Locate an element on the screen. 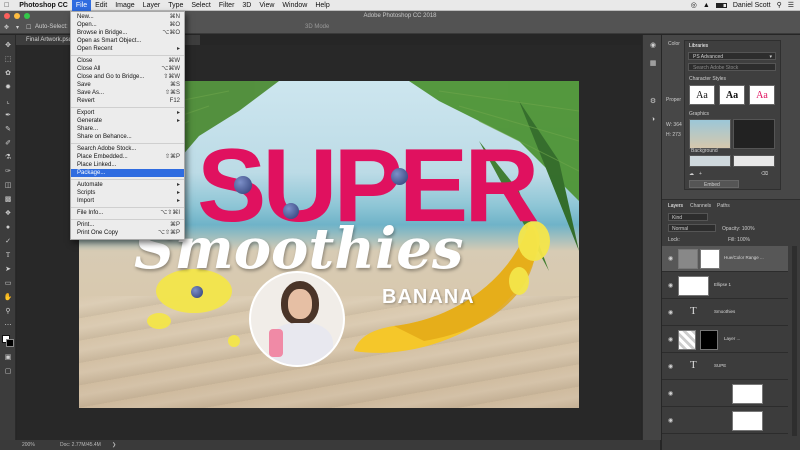  lasso-tool-icon: ✿ is located at coordinates (8, 73).